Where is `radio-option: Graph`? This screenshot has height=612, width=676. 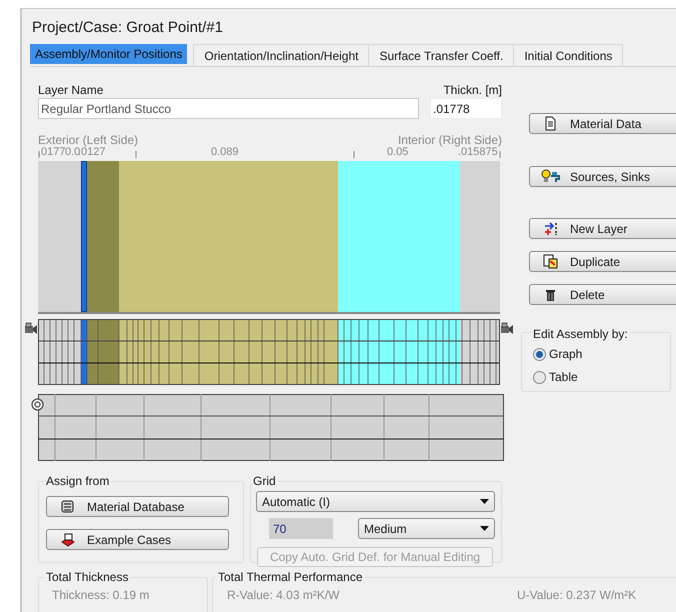 radio-option: Graph is located at coordinates (557, 354).